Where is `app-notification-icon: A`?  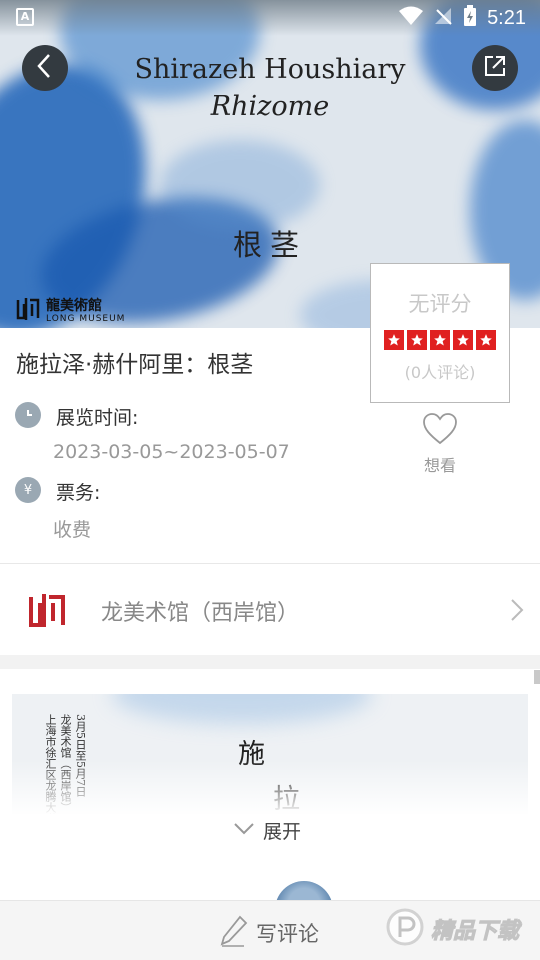 app-notification-icon: A is located at coordinates (25, 17).